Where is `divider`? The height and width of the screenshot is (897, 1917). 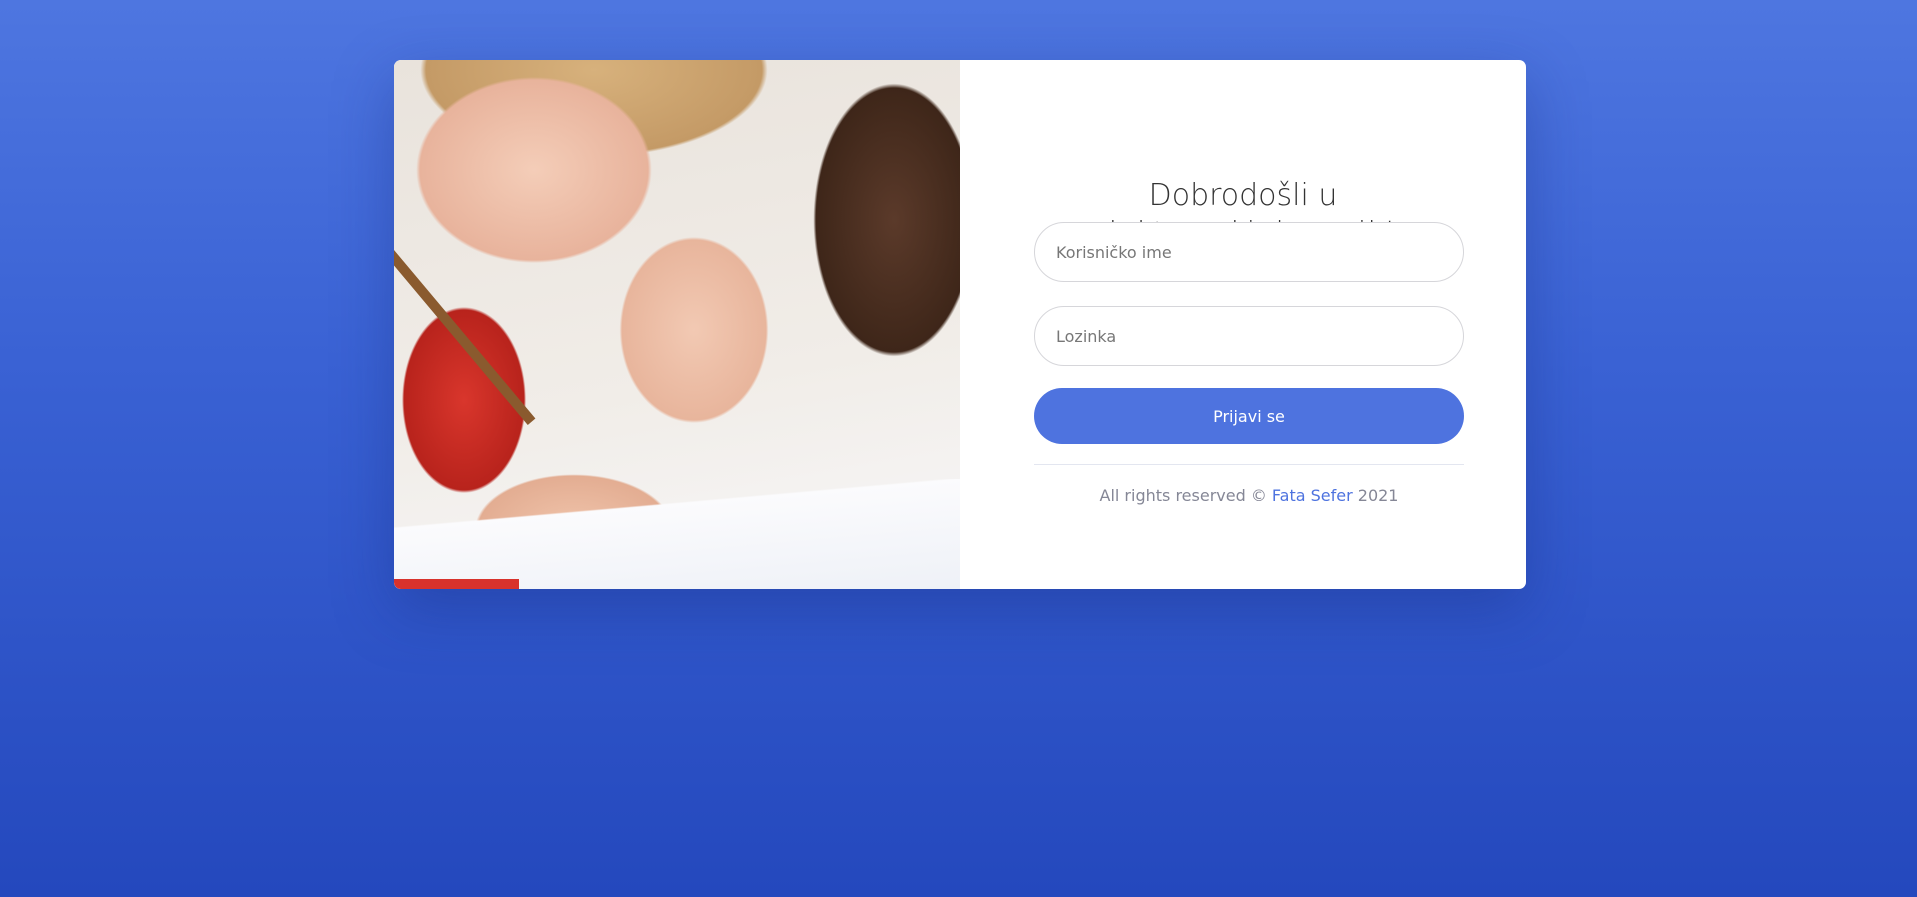 divider is located at coordinates (1249, 464).